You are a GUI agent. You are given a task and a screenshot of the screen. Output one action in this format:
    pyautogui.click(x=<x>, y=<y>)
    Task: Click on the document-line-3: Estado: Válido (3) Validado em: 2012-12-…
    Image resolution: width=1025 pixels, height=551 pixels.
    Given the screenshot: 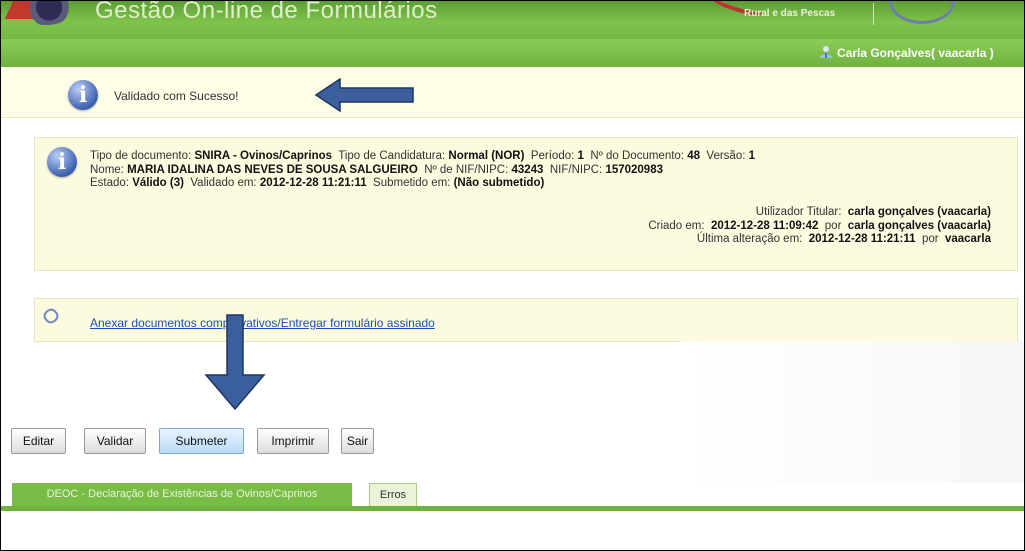 What is the action you would take?
    pyautogui.click(x=422, y=184)
    